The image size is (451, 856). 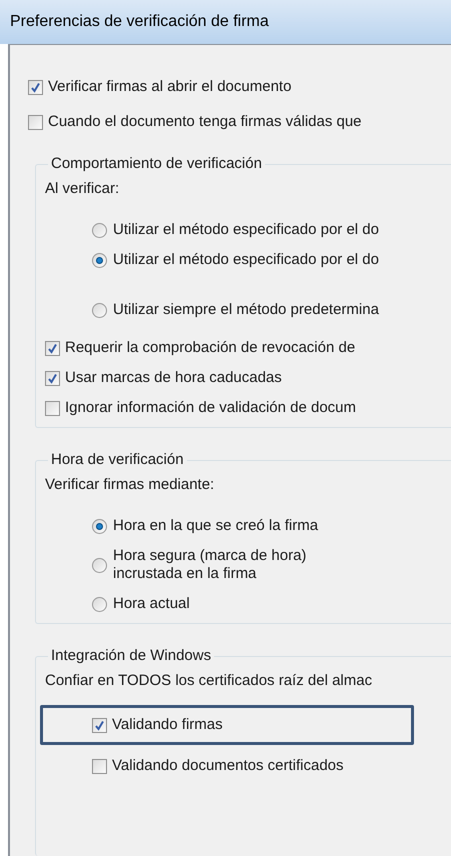 What do you see at coordinates (210, 348) in the screenshot?
I see `option-label: Requerir la comprobación de revocación de` at bounding box center [210, 348].